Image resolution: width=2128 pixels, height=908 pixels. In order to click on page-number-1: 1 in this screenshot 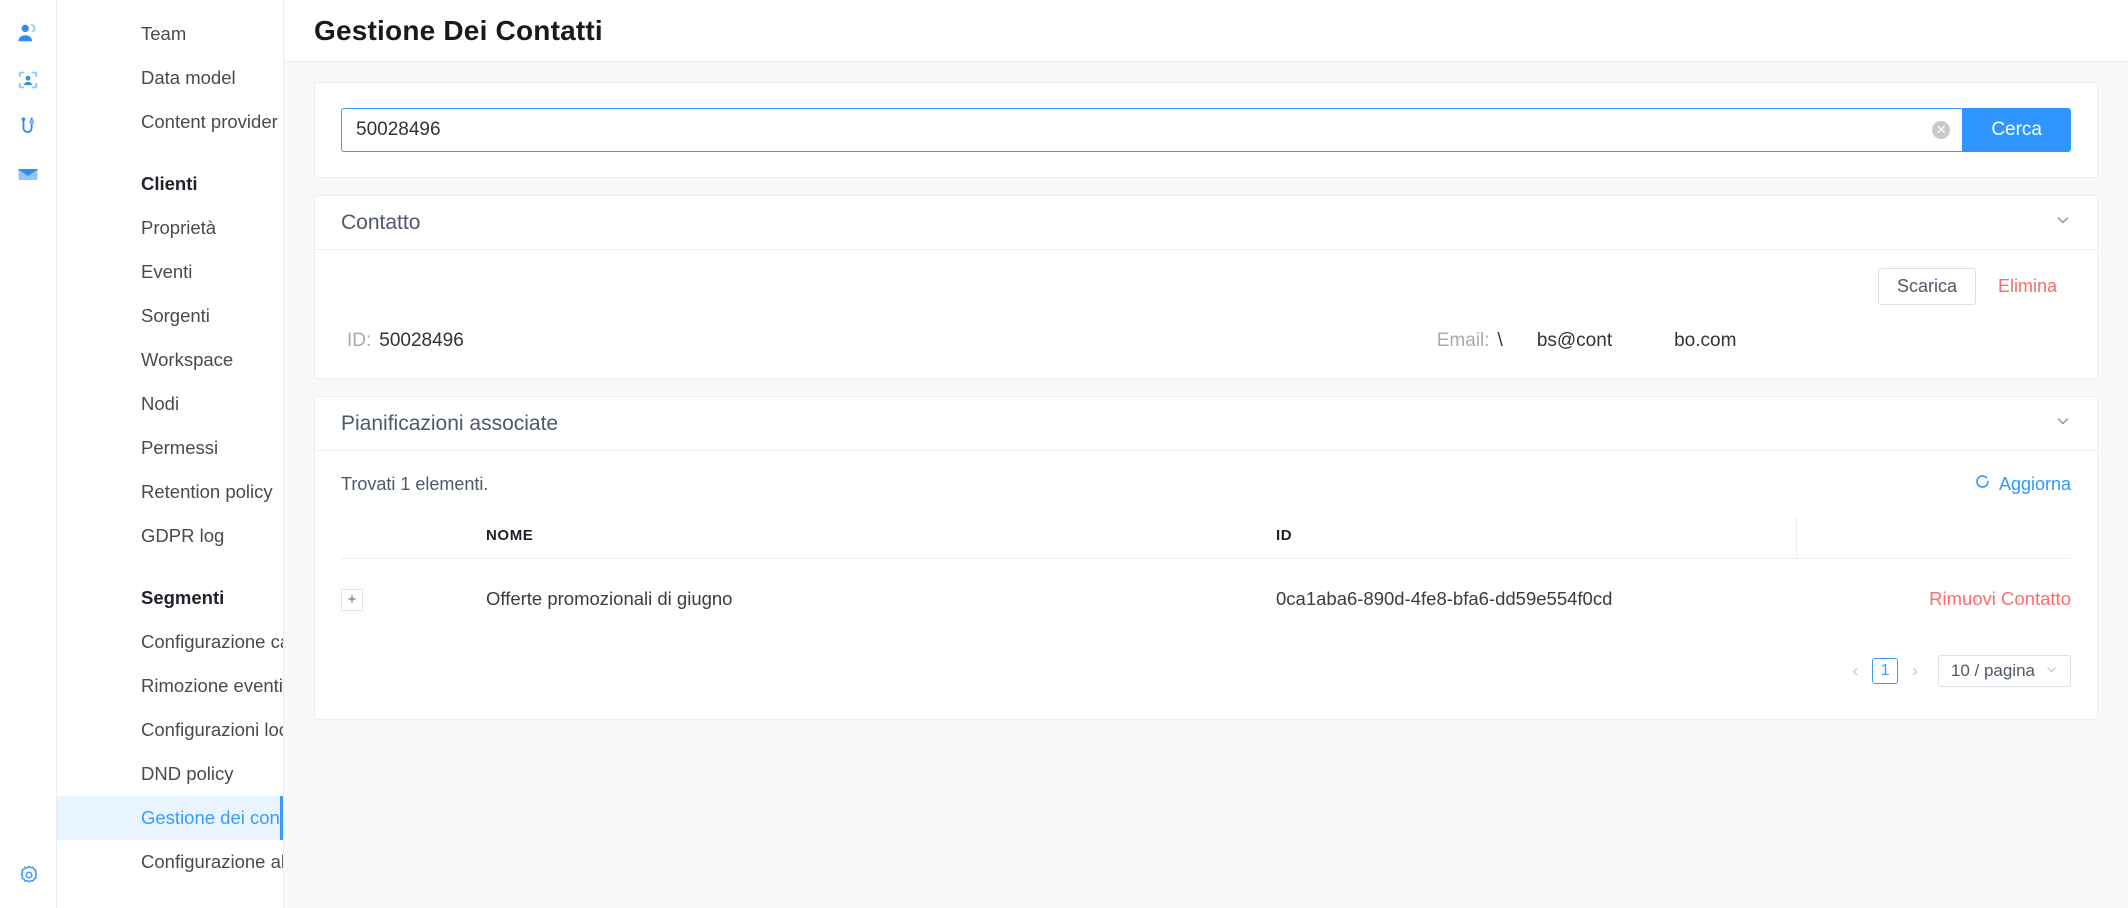, I will do `click(1885, 671)`.